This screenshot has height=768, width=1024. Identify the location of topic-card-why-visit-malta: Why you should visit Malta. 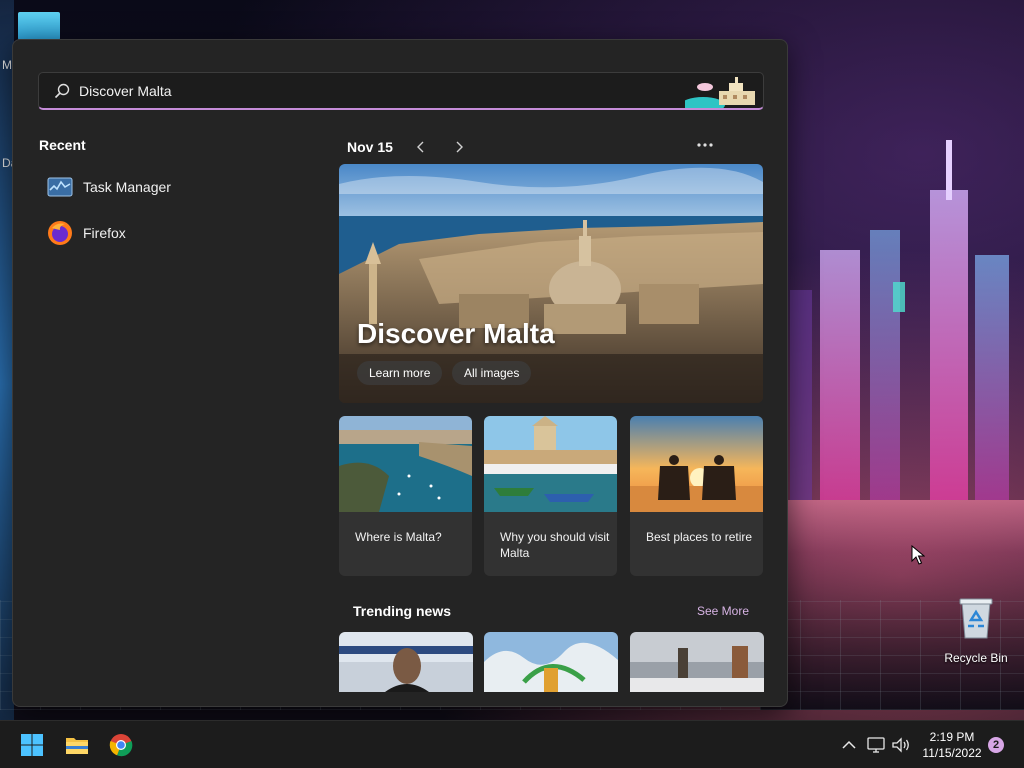
(550, 496).